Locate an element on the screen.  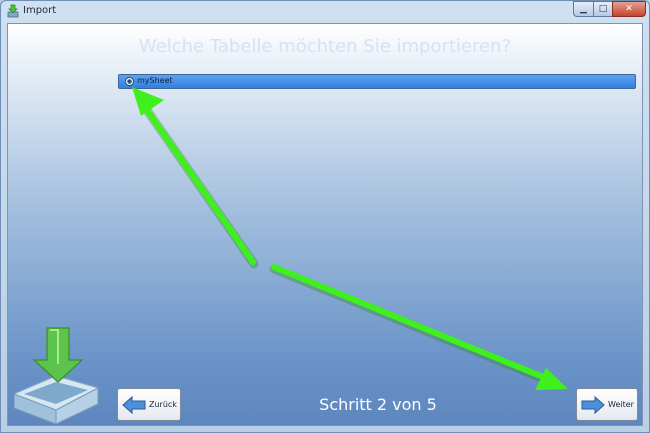
maximize-button: □ is located at coordinates (603, 9).